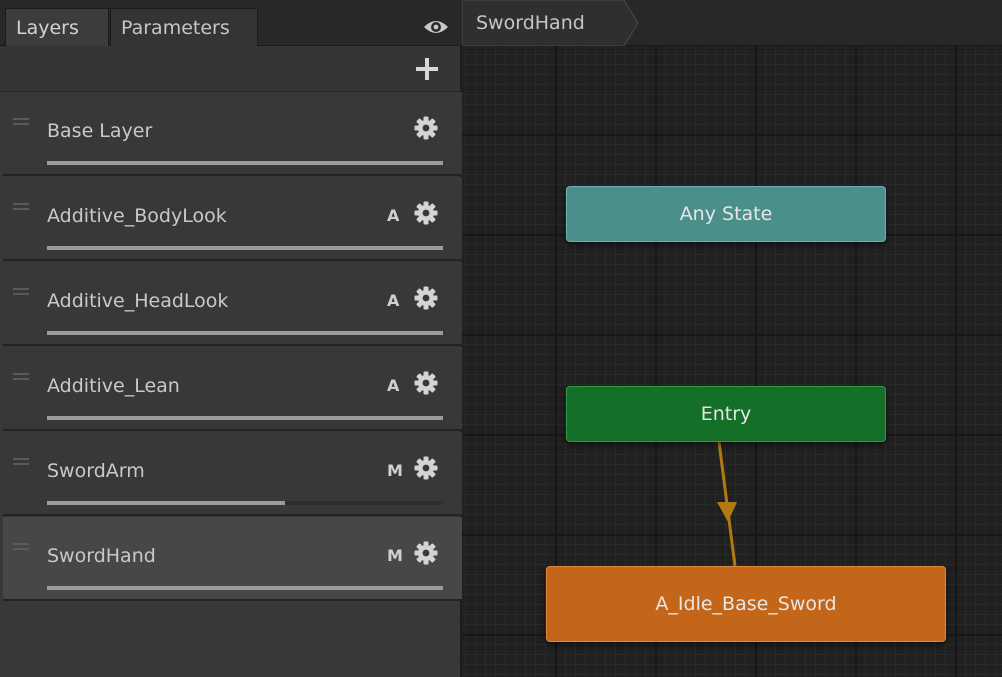 This screenshot has height=677, width=1002. I want to click on state-node-entry: Entry, so click(726, 414).